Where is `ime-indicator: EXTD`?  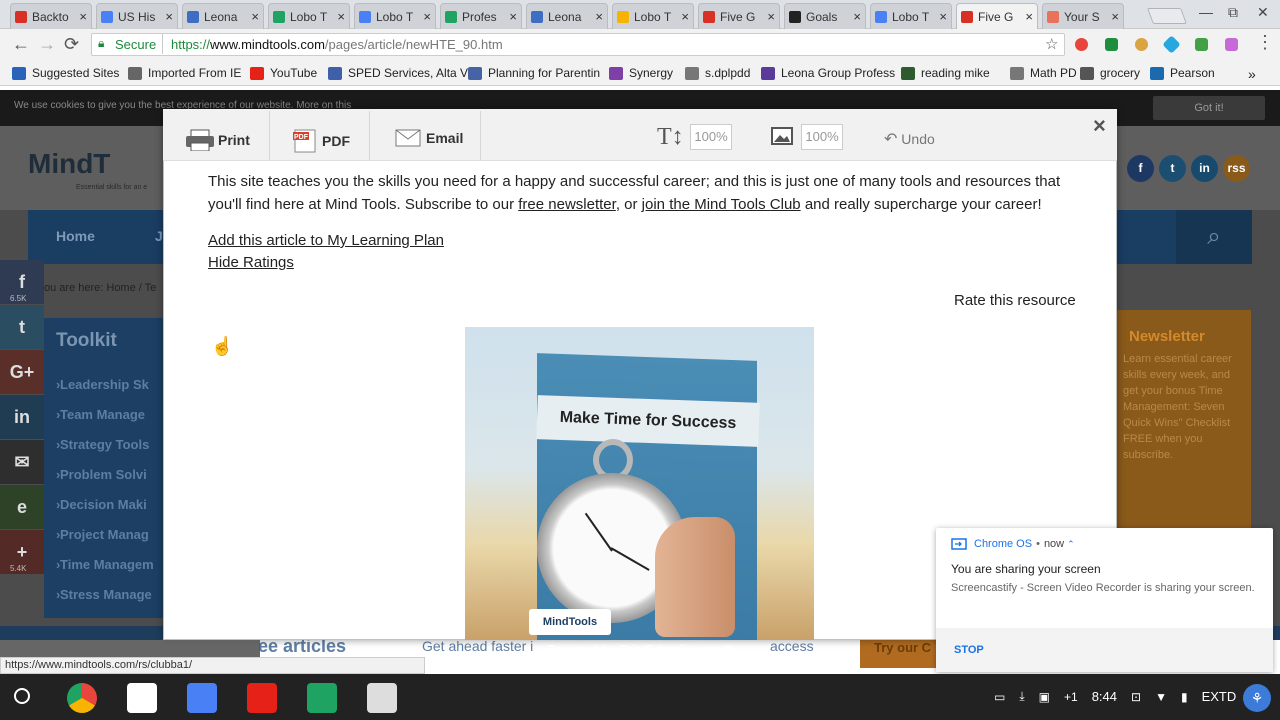 ime-indicator: EXTD is located at coordinates (1219, 696).